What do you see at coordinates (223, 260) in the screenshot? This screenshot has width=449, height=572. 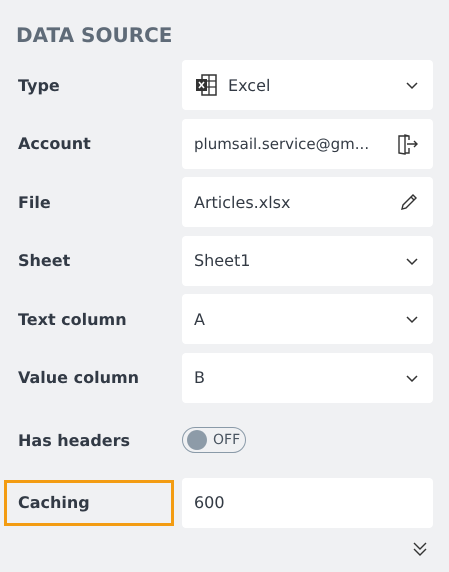 I see `field-value: Sheet1` at bounding box center [223, 260].